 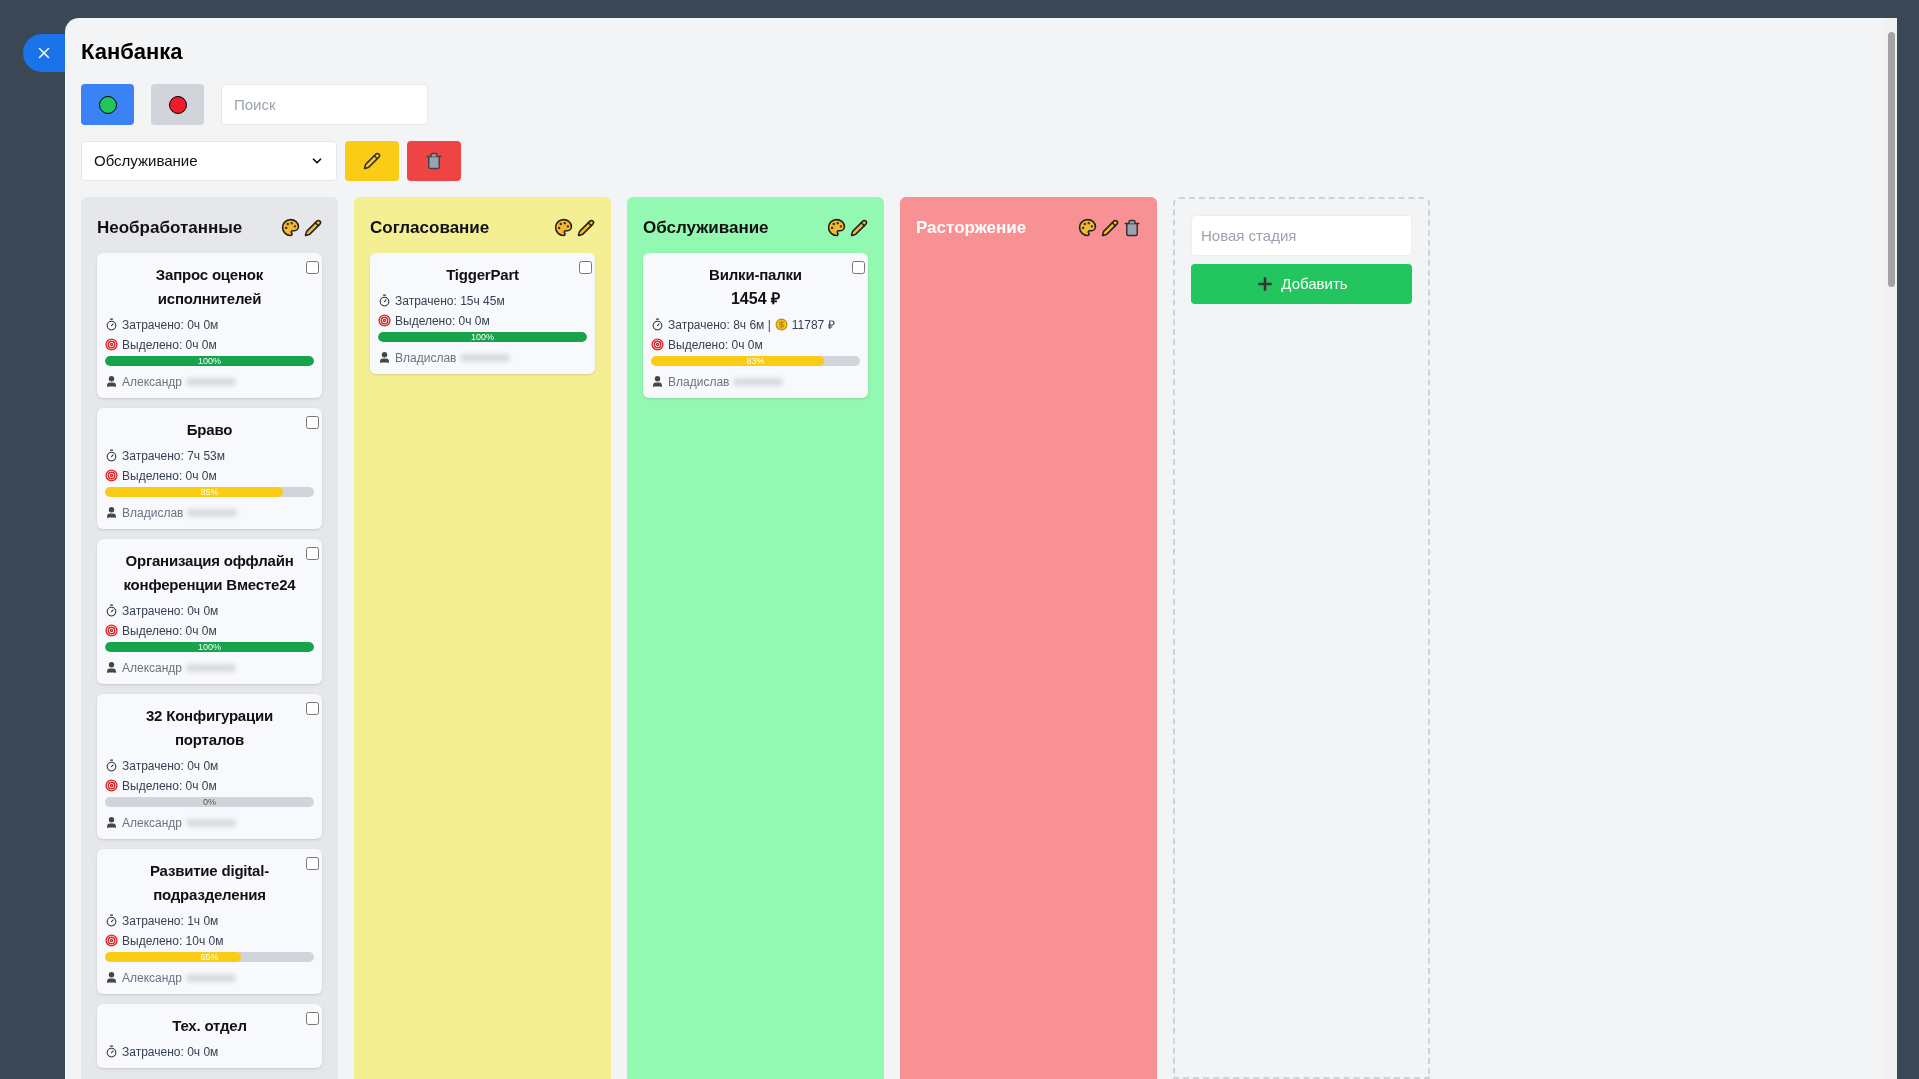 I want to click on task-card: Развитие digital-подразделения Затрачено: 1ч 0м Выделено: 10ч 0м 65% Александр, so click(x=209, y=921).